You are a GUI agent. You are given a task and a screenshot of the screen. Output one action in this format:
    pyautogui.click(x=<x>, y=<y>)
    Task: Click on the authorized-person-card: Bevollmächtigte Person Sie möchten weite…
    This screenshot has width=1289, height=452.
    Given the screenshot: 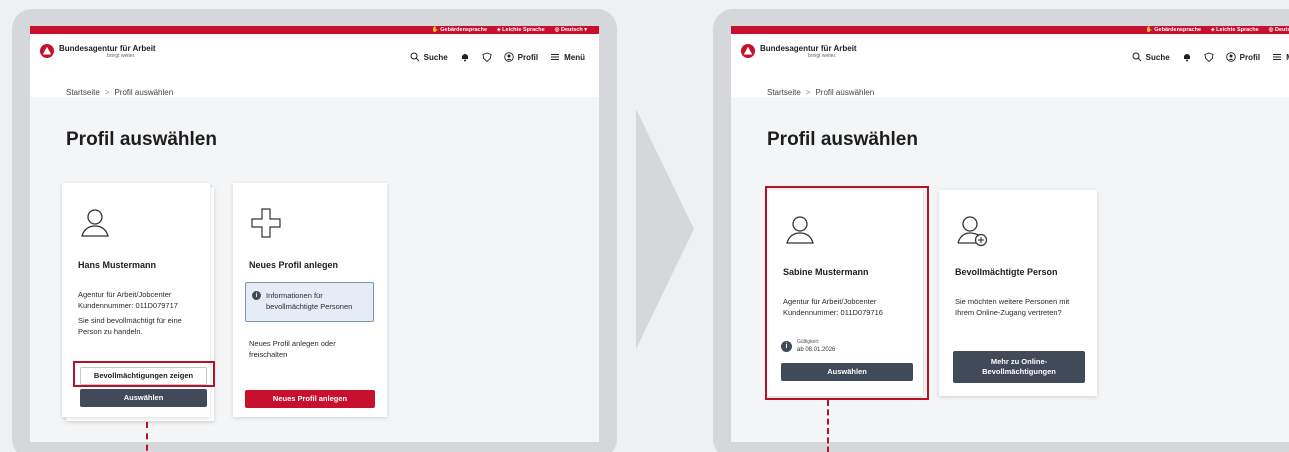 What is the action you would take?
    pyautogui.click(x=1018, y=293)
    